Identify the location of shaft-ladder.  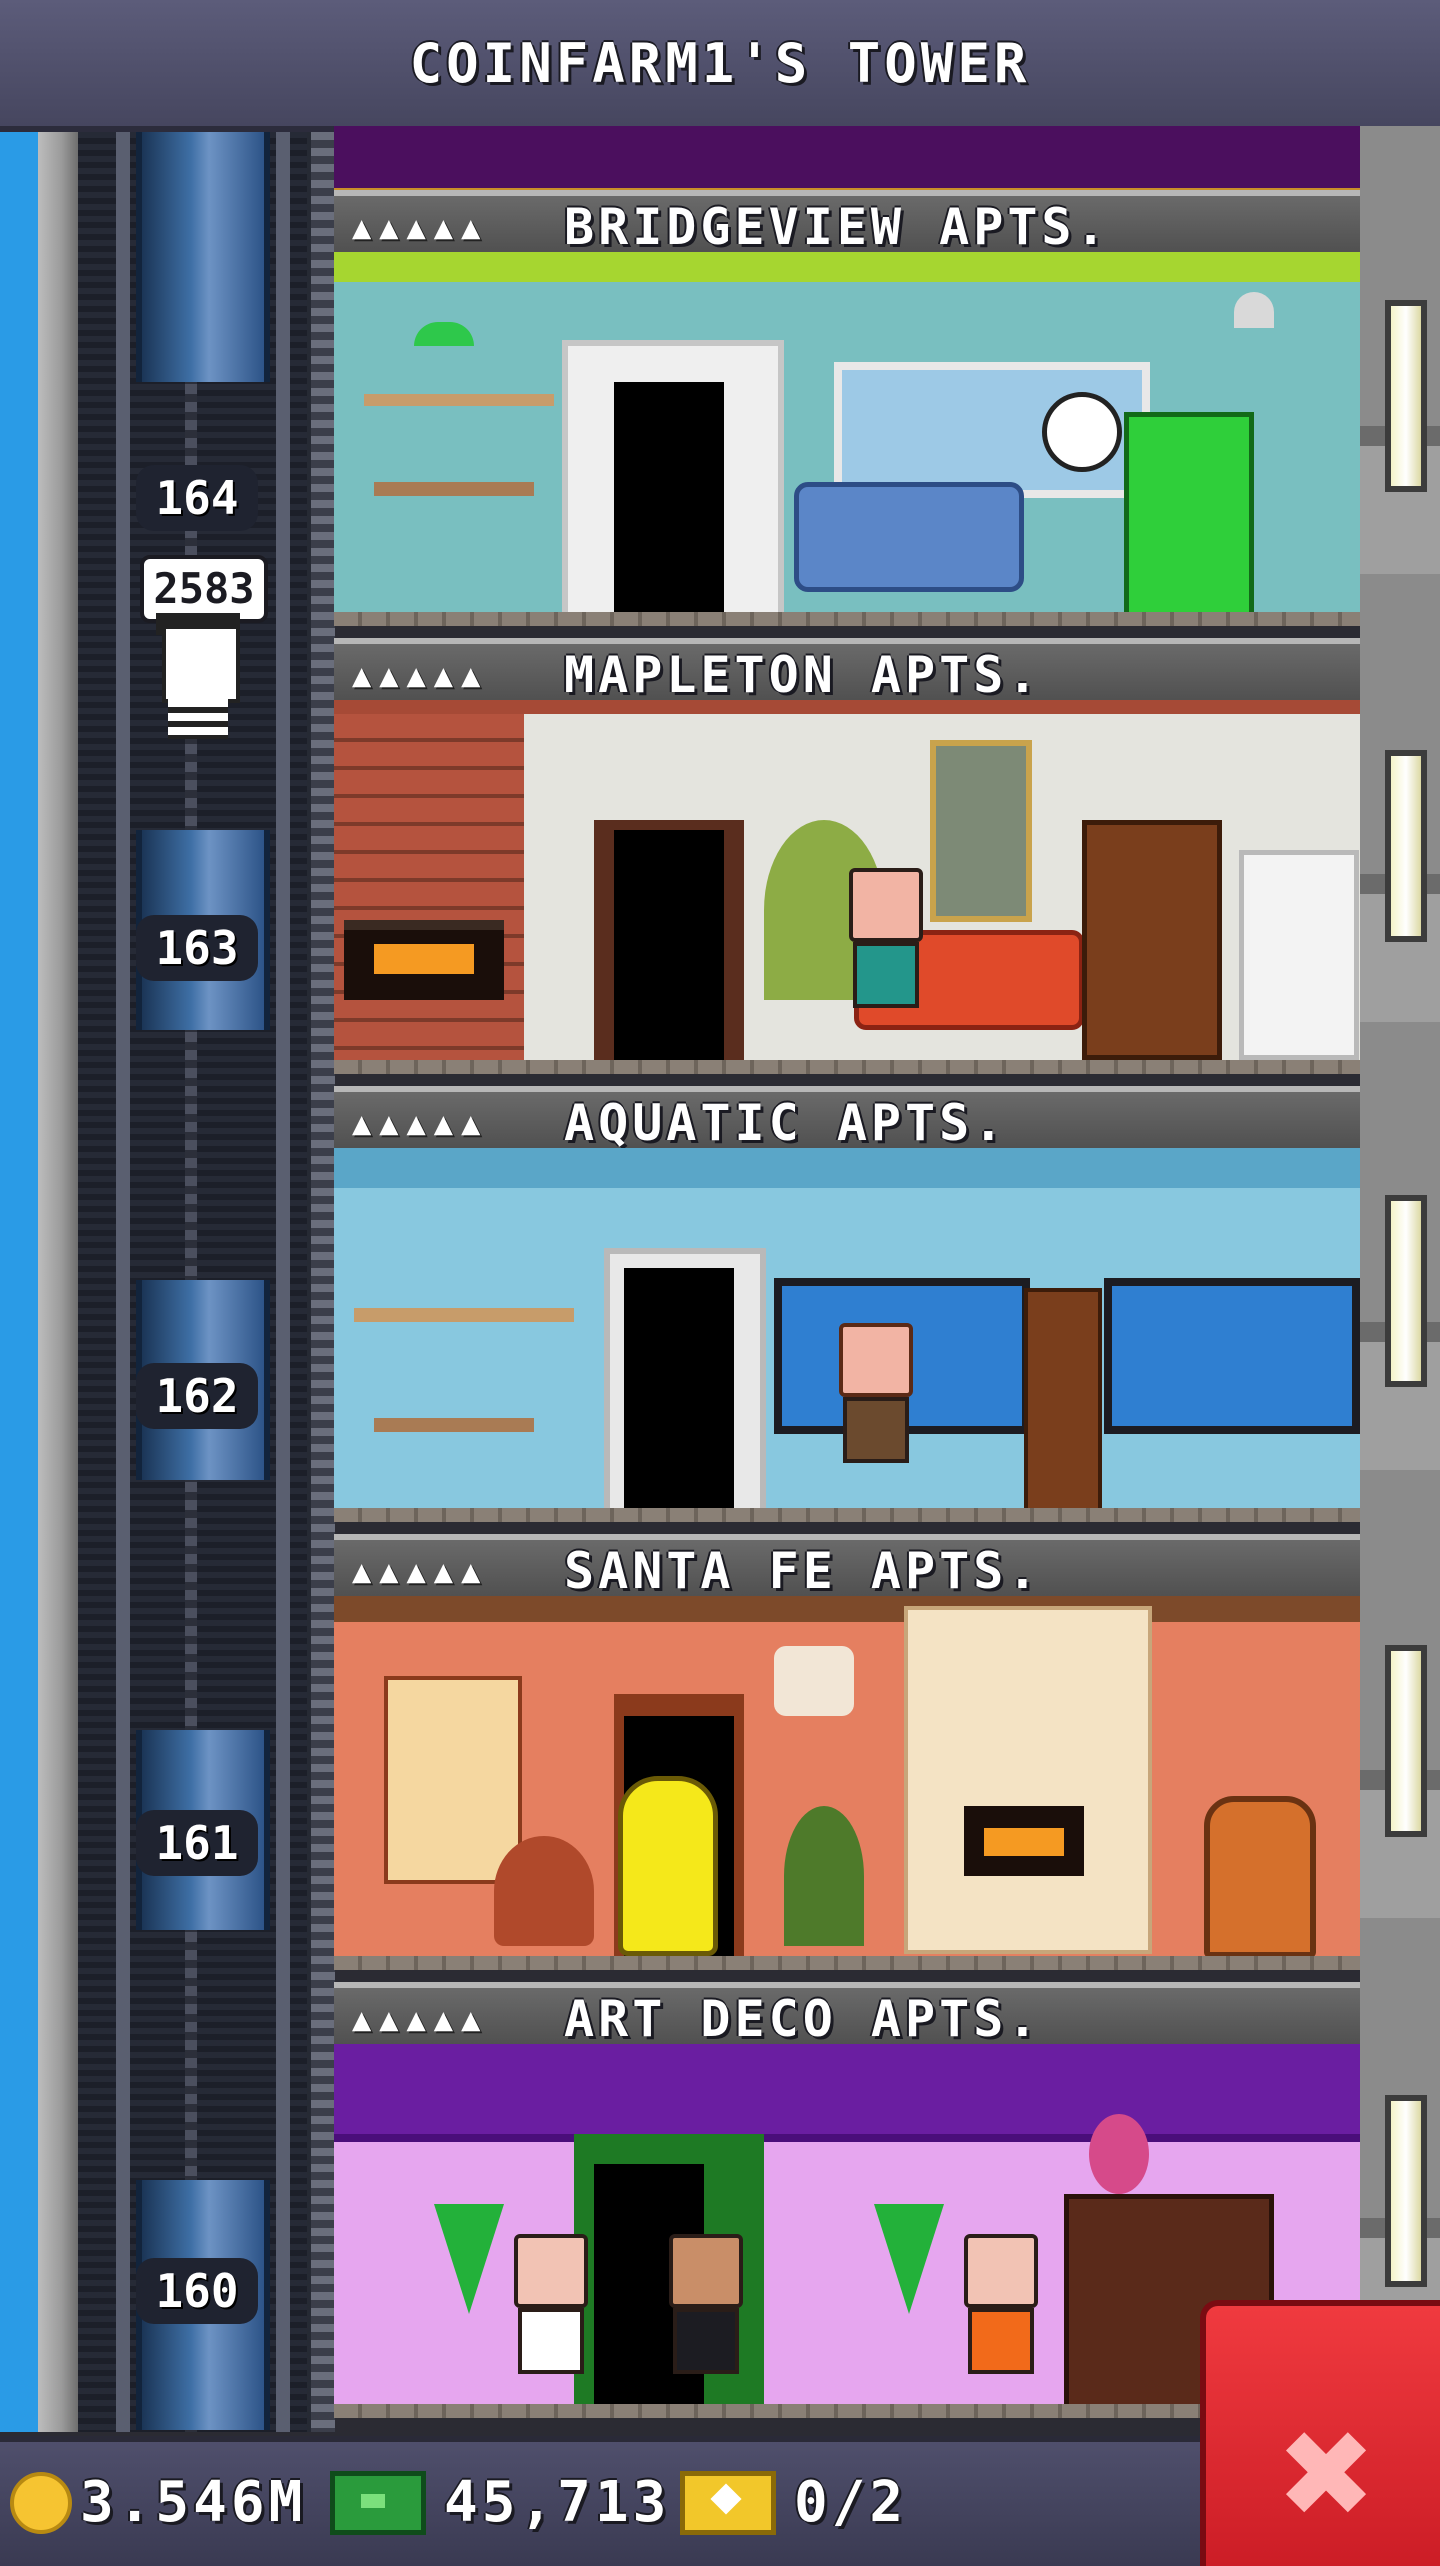
(321, 1282).